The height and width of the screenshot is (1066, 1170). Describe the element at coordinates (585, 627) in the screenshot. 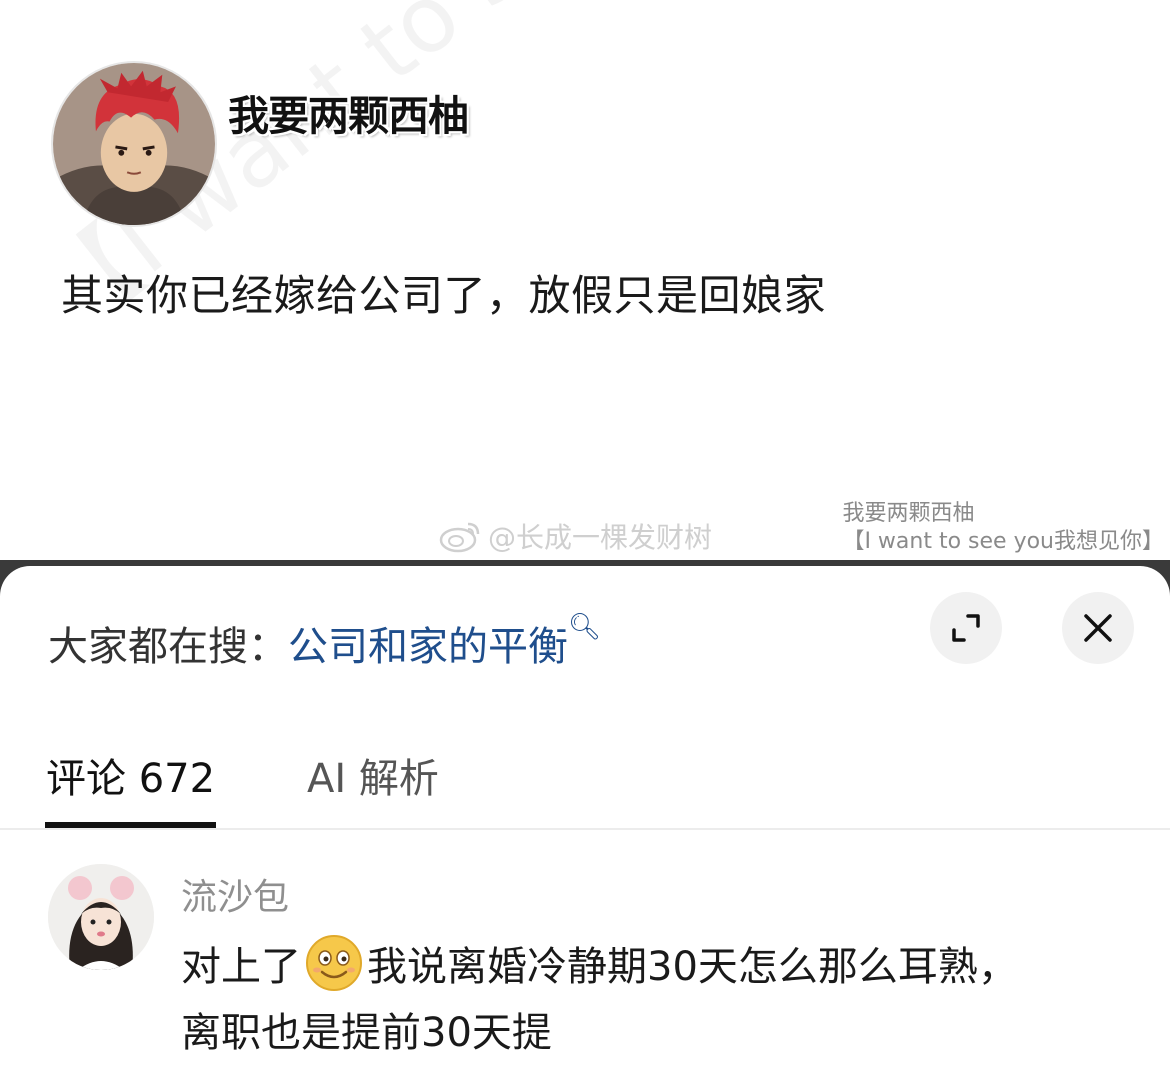

I see `search-icon: 🔍︎` at that location.